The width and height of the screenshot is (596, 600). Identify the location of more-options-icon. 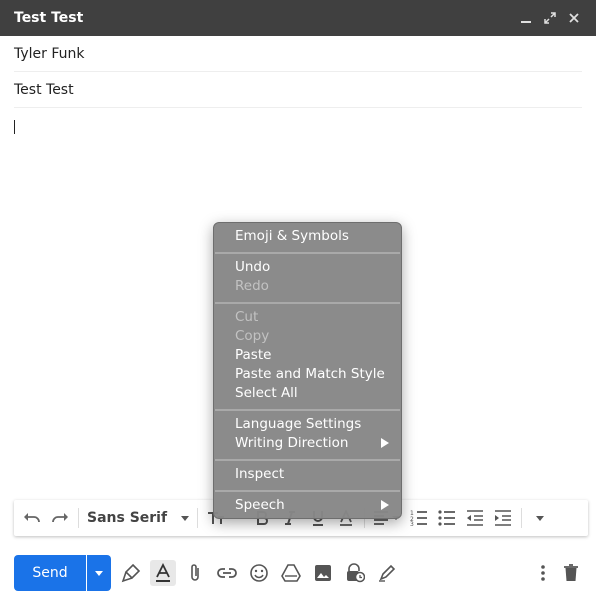
(543, 573).